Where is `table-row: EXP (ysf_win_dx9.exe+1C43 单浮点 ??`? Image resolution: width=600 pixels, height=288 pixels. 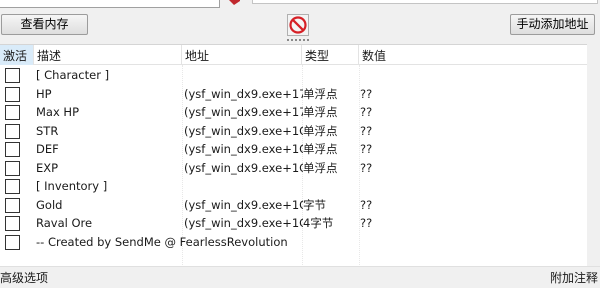 table-row: EXP (ysf_win_dx9.exe+1C43 单浮点 ?? is located at coordinates (293, 168).